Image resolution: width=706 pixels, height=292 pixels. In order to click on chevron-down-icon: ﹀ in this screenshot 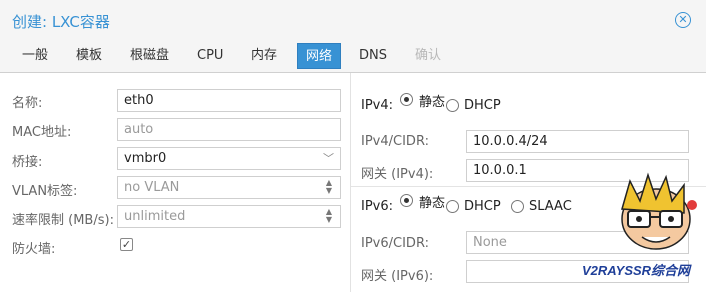, I will do `click(328, 158)`.